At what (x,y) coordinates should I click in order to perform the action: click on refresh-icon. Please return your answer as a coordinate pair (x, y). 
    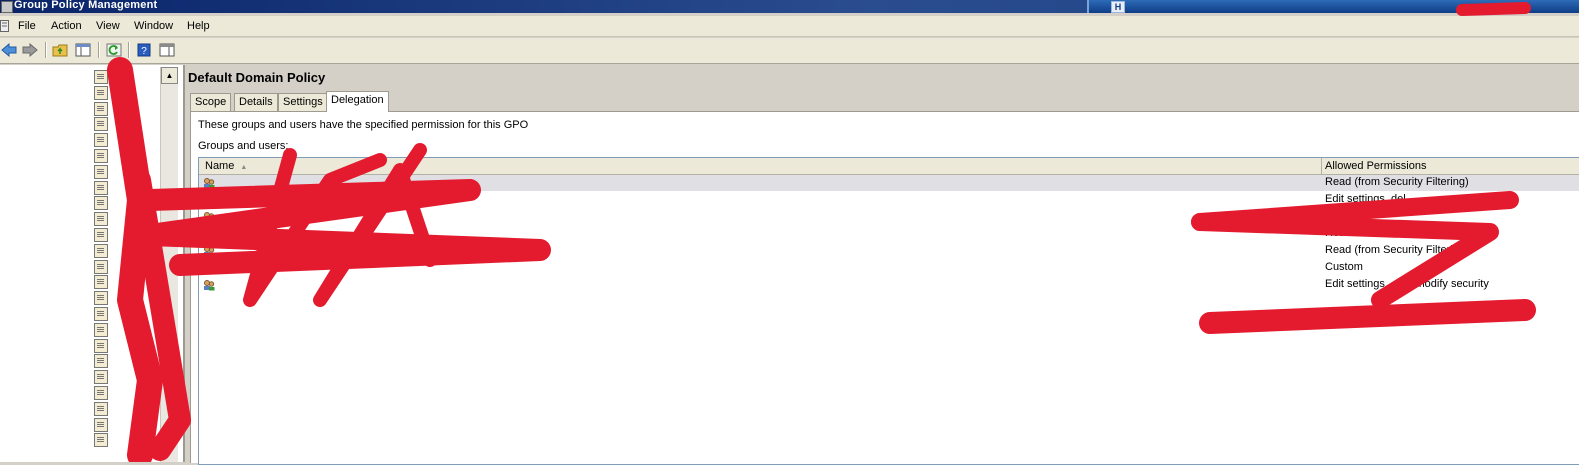
    Looking at the image, I should click on (114, 50).